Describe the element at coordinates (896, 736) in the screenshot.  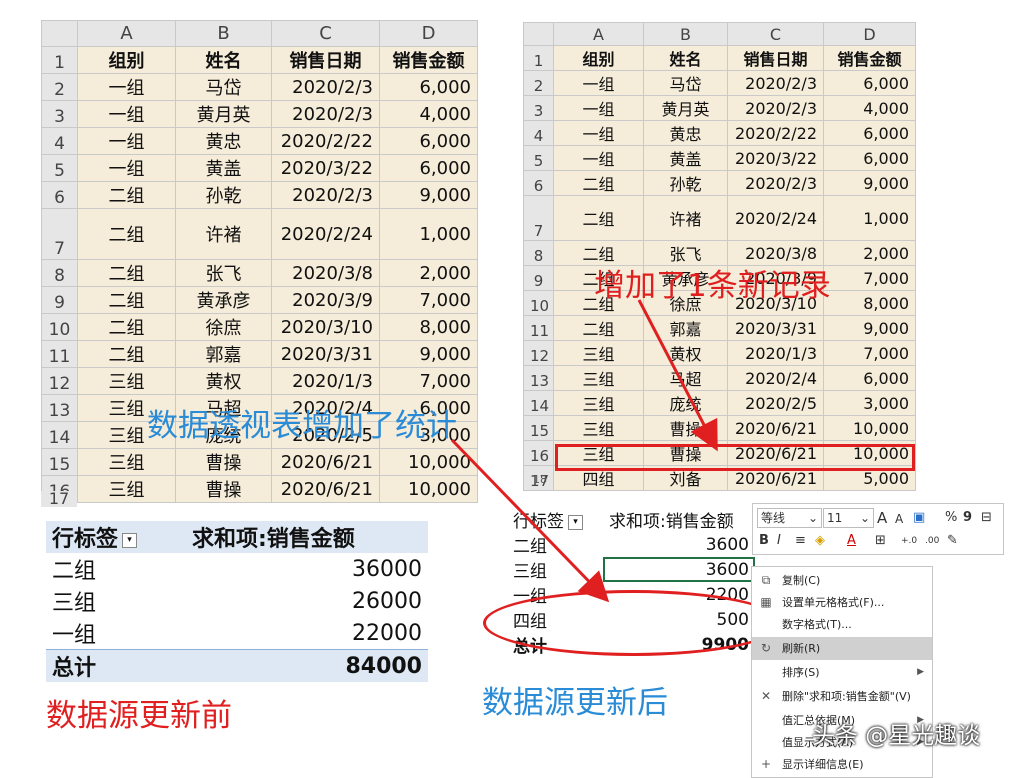
I see `watermark: 头条 @星光趣谈` at that location.